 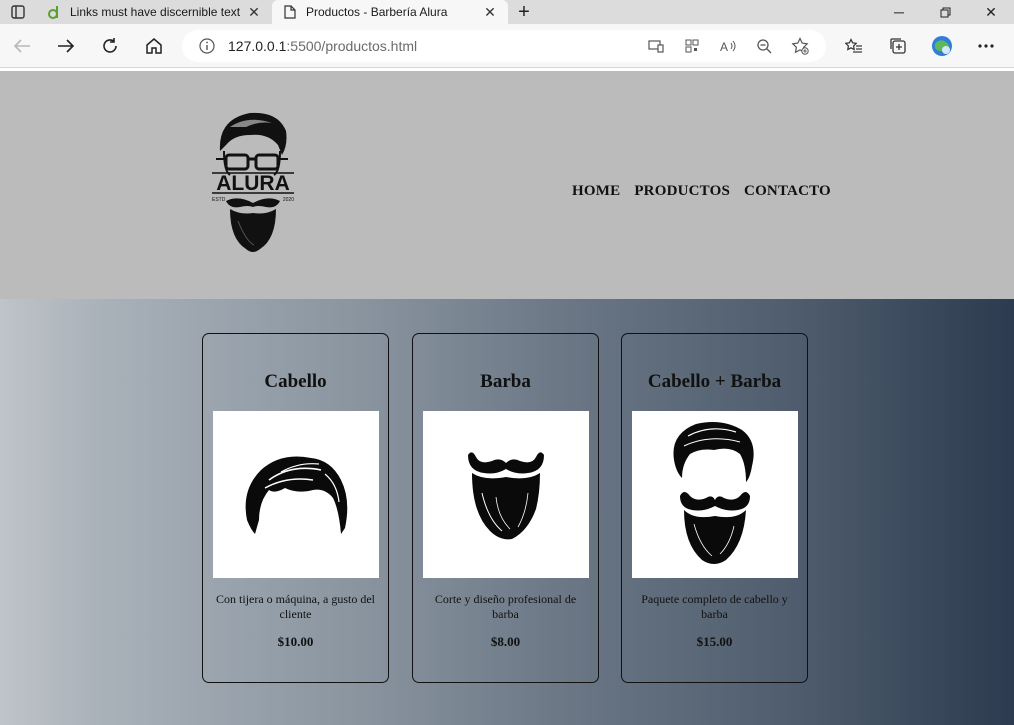 I want to click on home-icon, so click(x=154, y=45).